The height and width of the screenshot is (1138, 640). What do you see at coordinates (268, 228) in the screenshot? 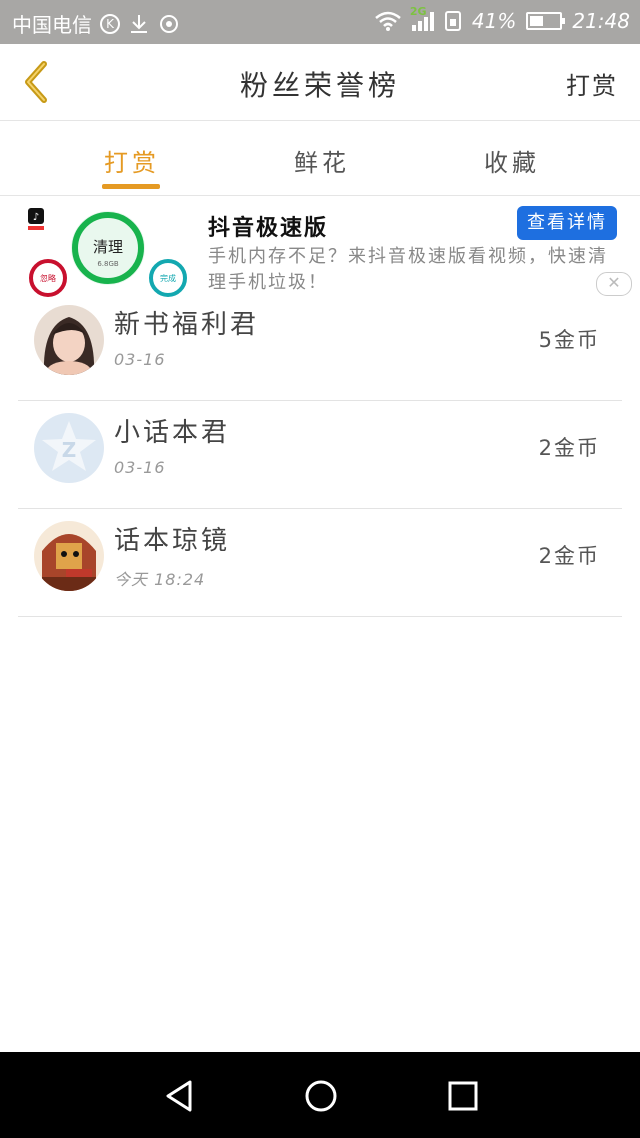
I see `ad-title: 抖音极速版` at bounding box center [268, 228].